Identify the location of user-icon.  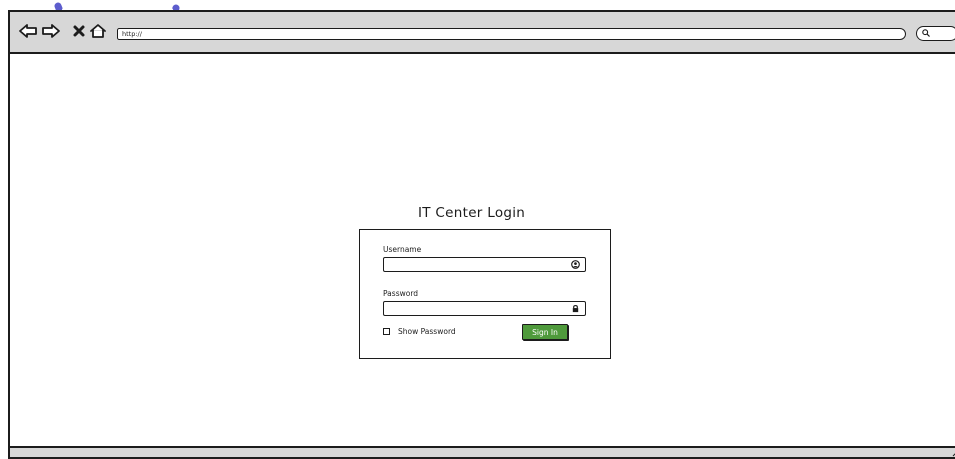
(575, 264).